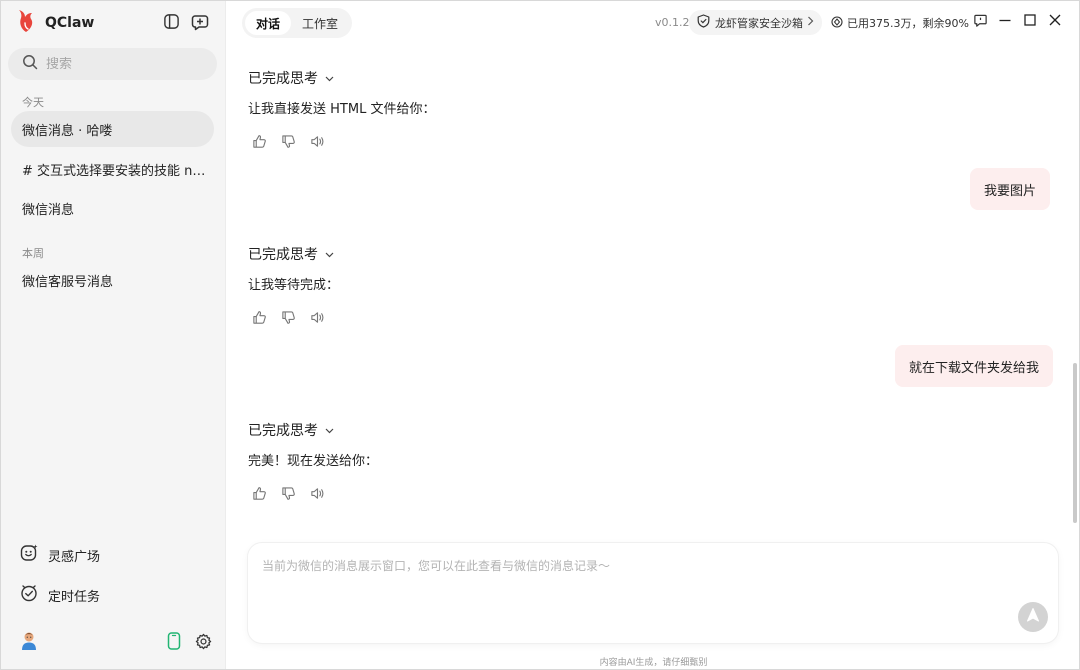  What do you see at coordinates (1010, 189) in the screenshot?
I see `user-message: 我要图片` at bounding box center [1010, 189].